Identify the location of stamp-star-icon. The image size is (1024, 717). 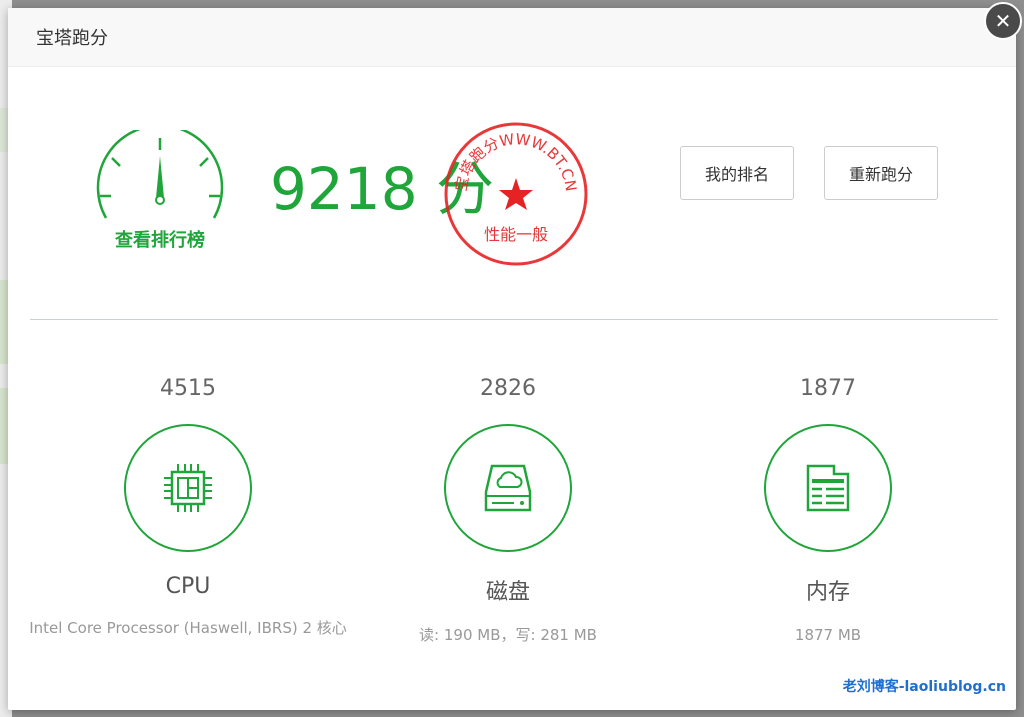
(516, 194).